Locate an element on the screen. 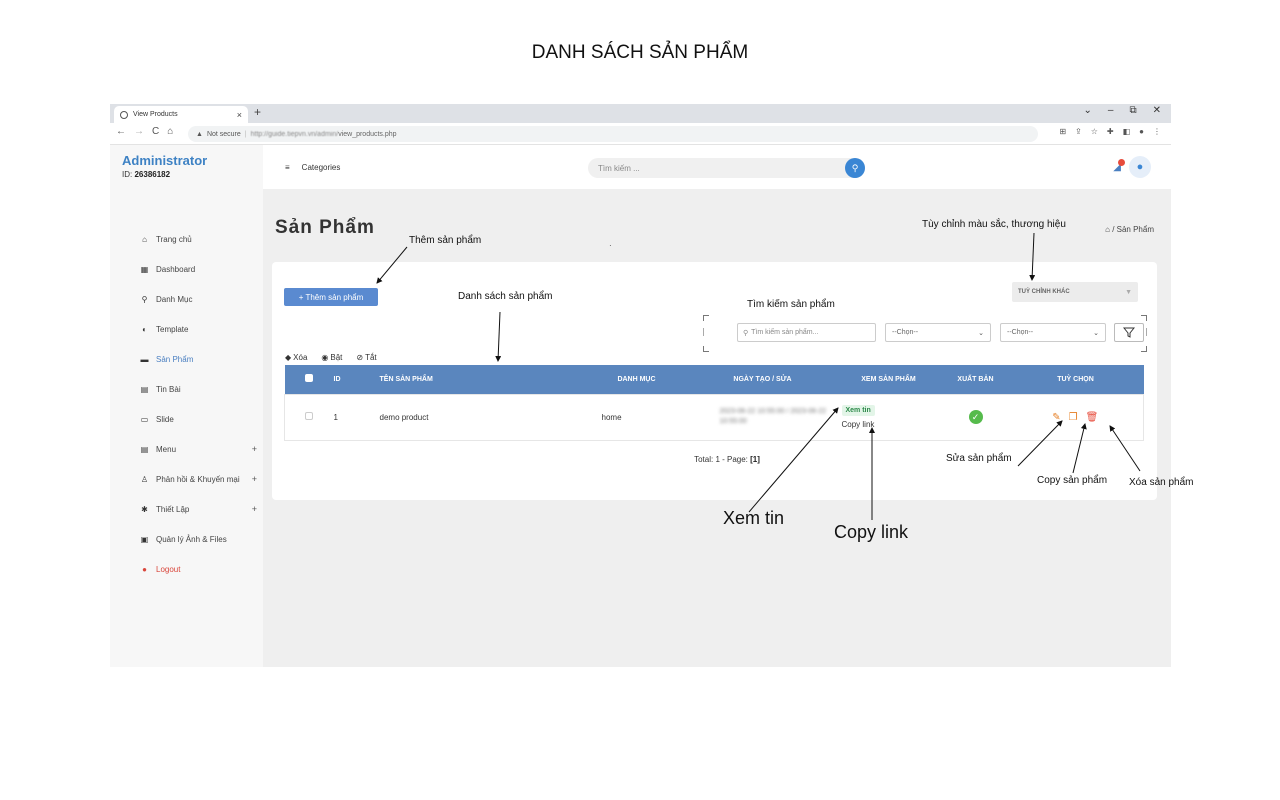  translate-icon: ⊞ is located at coordinates (1062, 131).